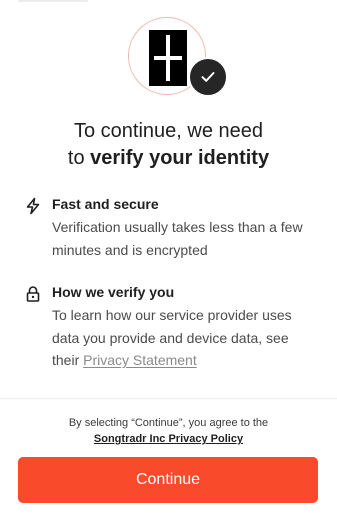  Describe the element at coordinates (168, 480) in the screenshot. I see `continue-button: Continue` at that location.